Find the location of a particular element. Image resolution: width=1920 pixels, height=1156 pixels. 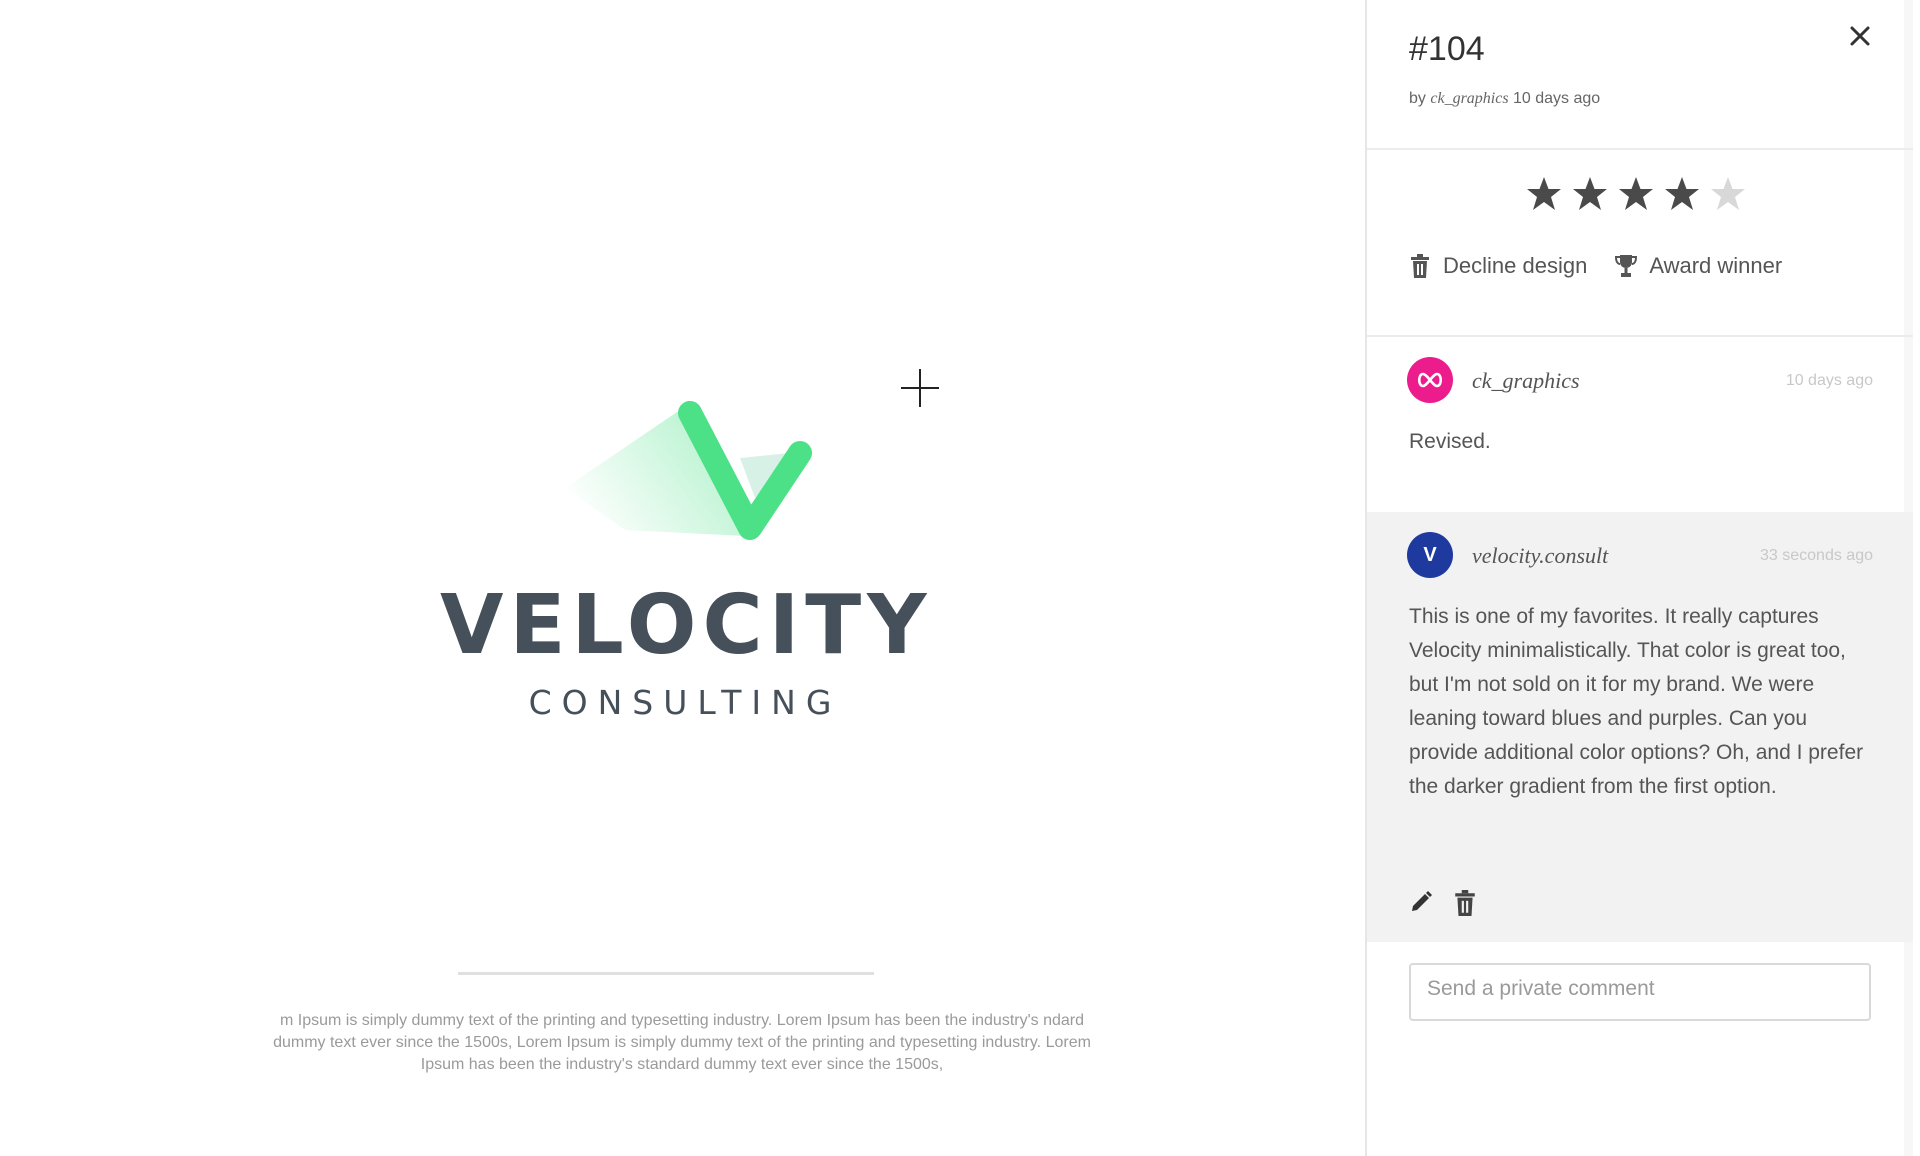

decline-design-button: Decline design is located at coordinates (1498, 266).